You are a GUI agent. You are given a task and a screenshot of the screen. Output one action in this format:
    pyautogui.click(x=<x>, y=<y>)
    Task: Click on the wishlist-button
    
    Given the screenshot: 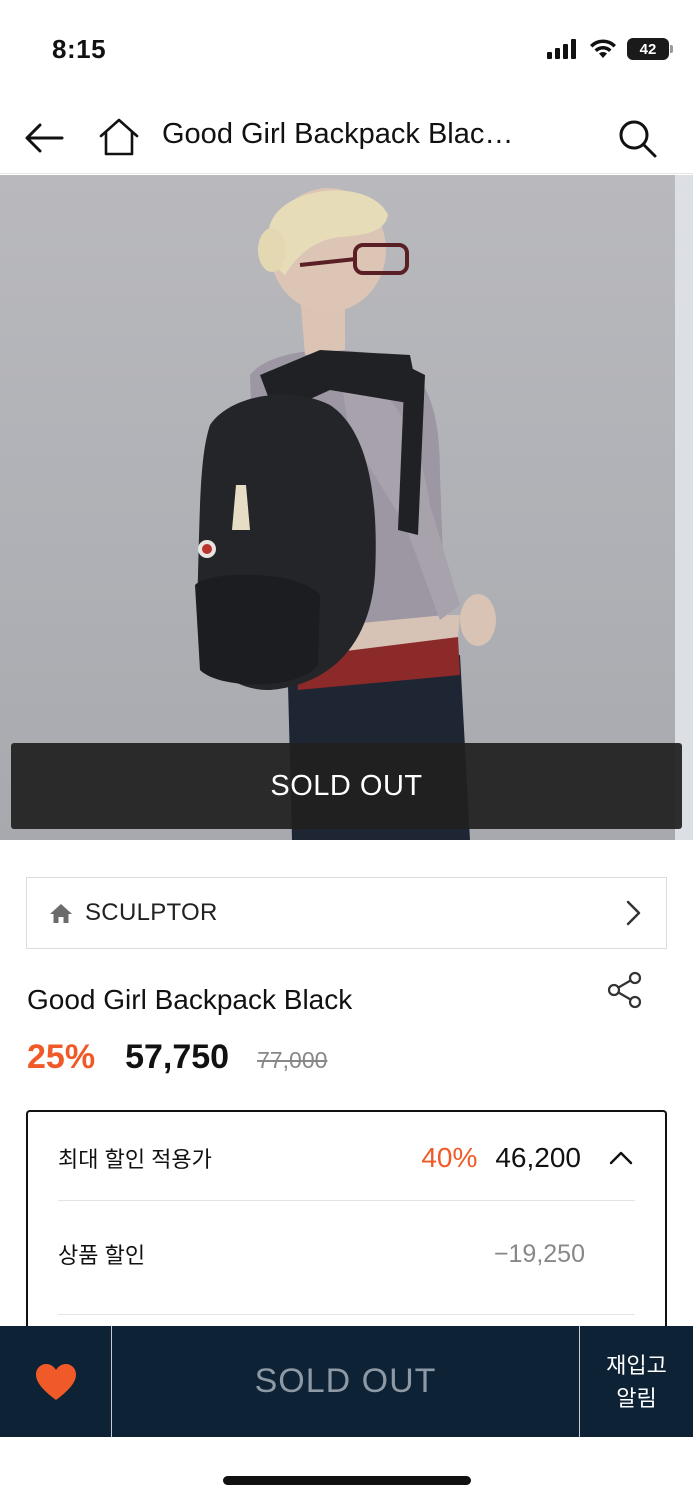 What is the action you would take?
    pyautogui.click(x=56, y=1381)
    